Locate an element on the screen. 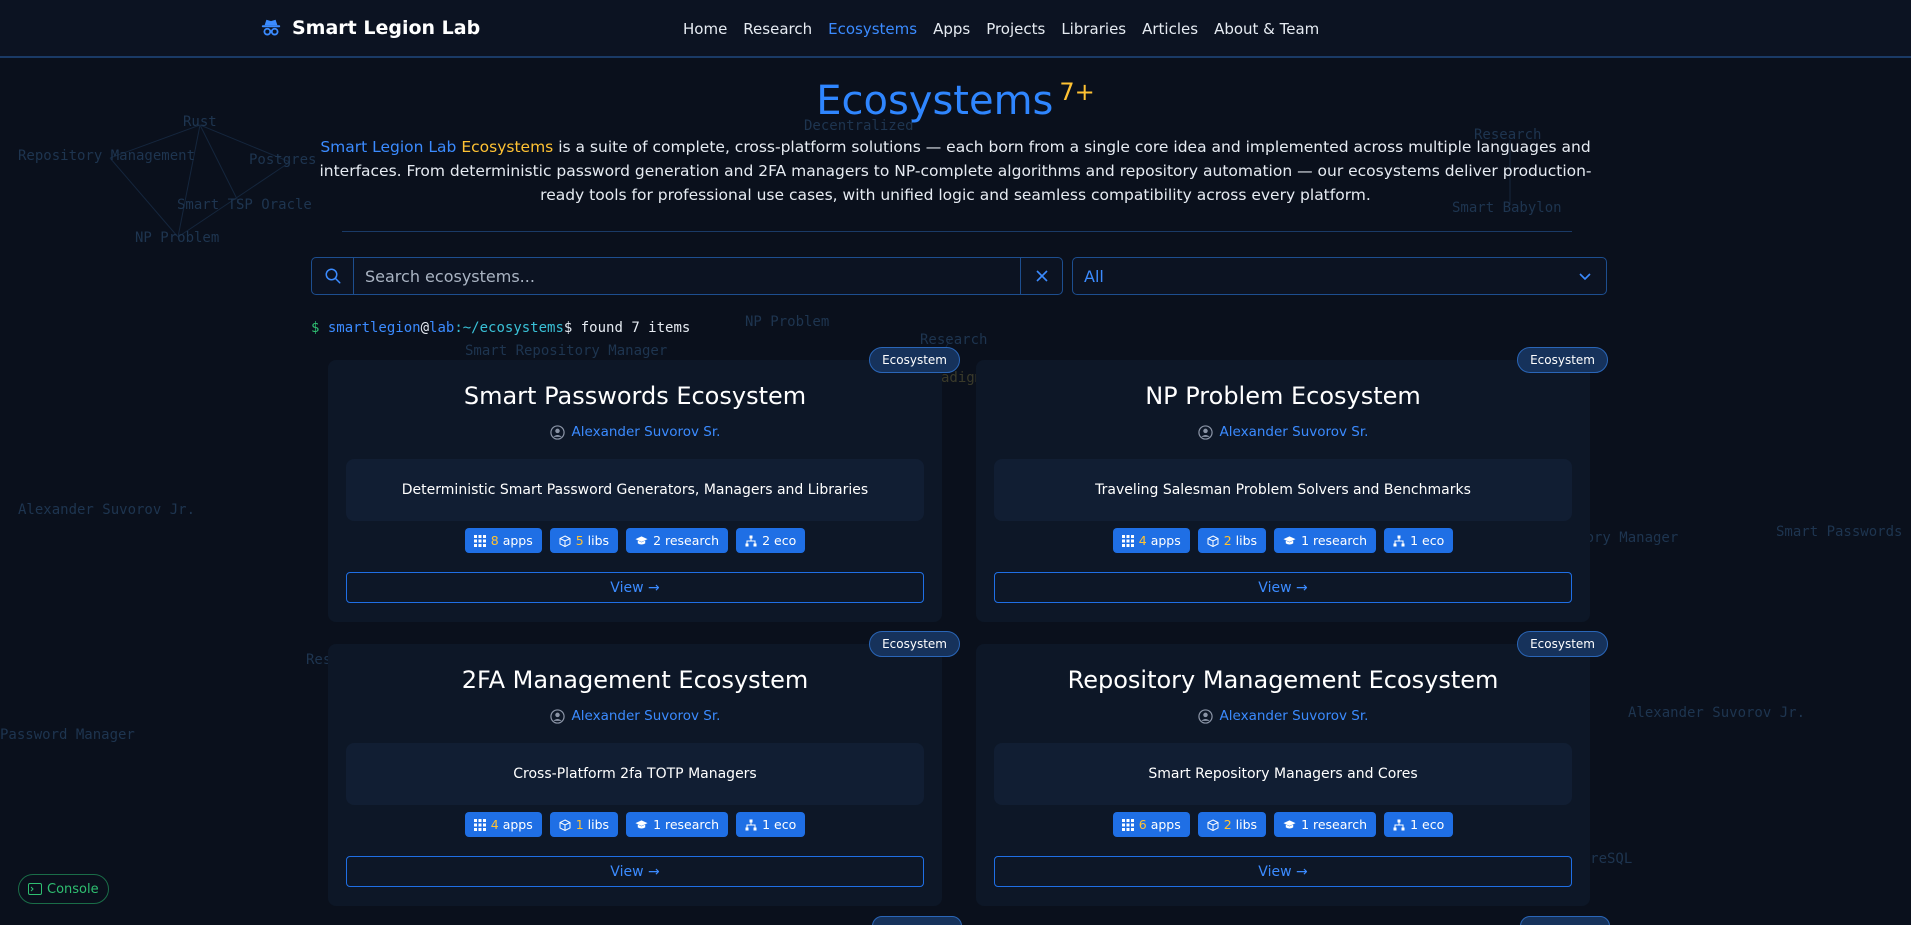  card-title: Repository Management Ecosystem is located at coordinates (1283, 680).